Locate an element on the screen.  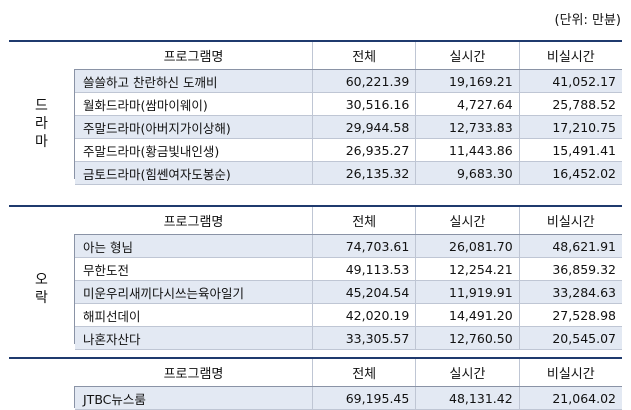
realtime-value: 48,131.42 is located at coordinates (468, 398).